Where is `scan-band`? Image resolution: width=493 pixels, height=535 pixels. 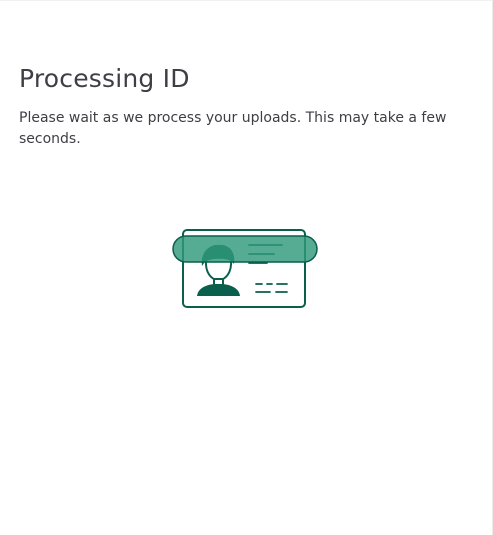 scan-band is located at coordinates (245, 249).